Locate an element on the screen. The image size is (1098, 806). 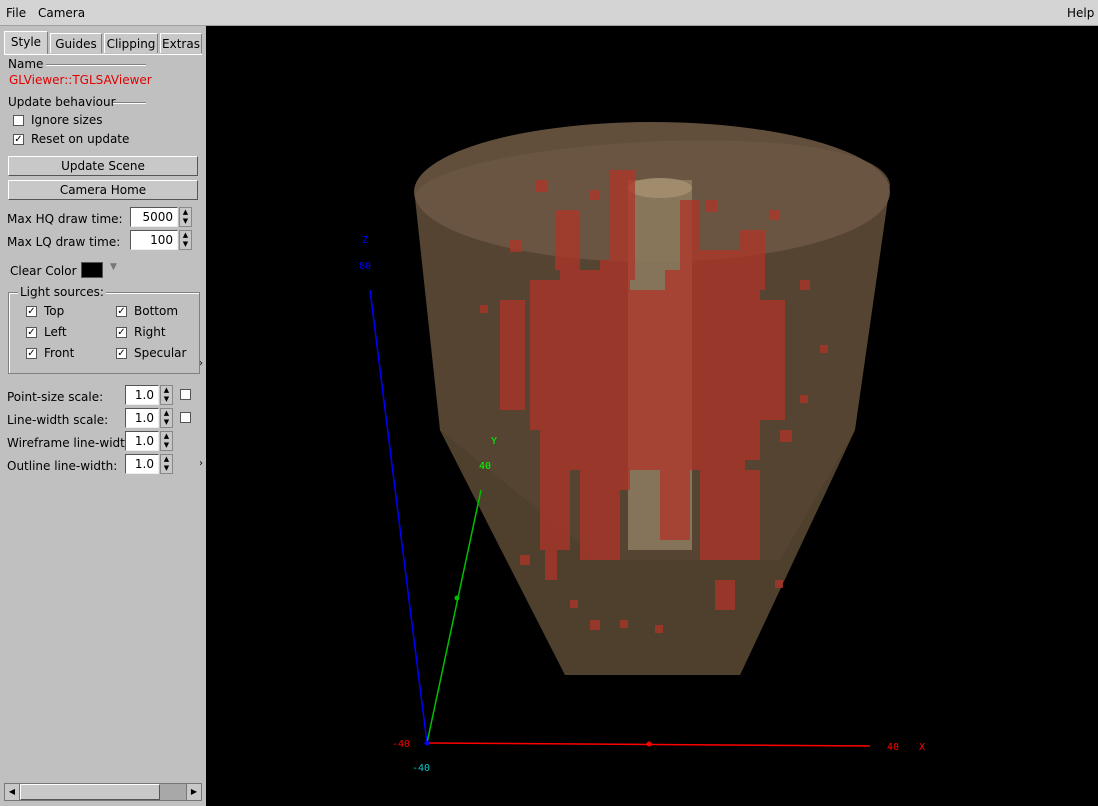
menu-help: Help is located at coordinates (1080, 13).